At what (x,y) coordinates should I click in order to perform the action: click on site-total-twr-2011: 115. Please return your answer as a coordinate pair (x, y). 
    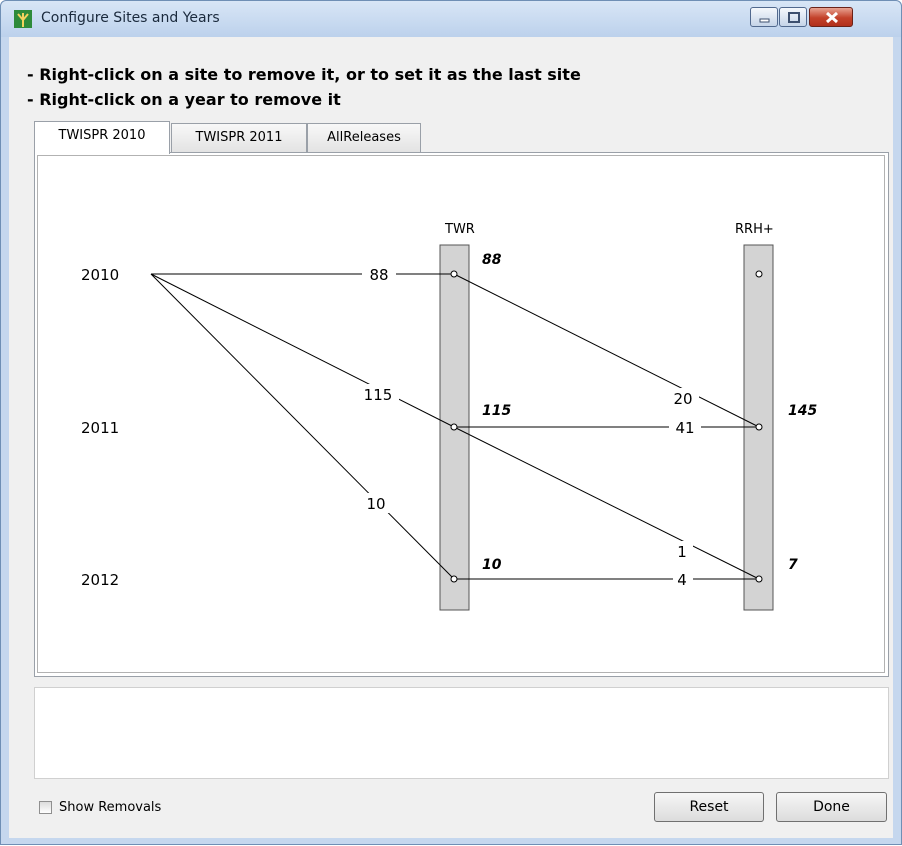
    Looking at the image, I should click on (496, 411).